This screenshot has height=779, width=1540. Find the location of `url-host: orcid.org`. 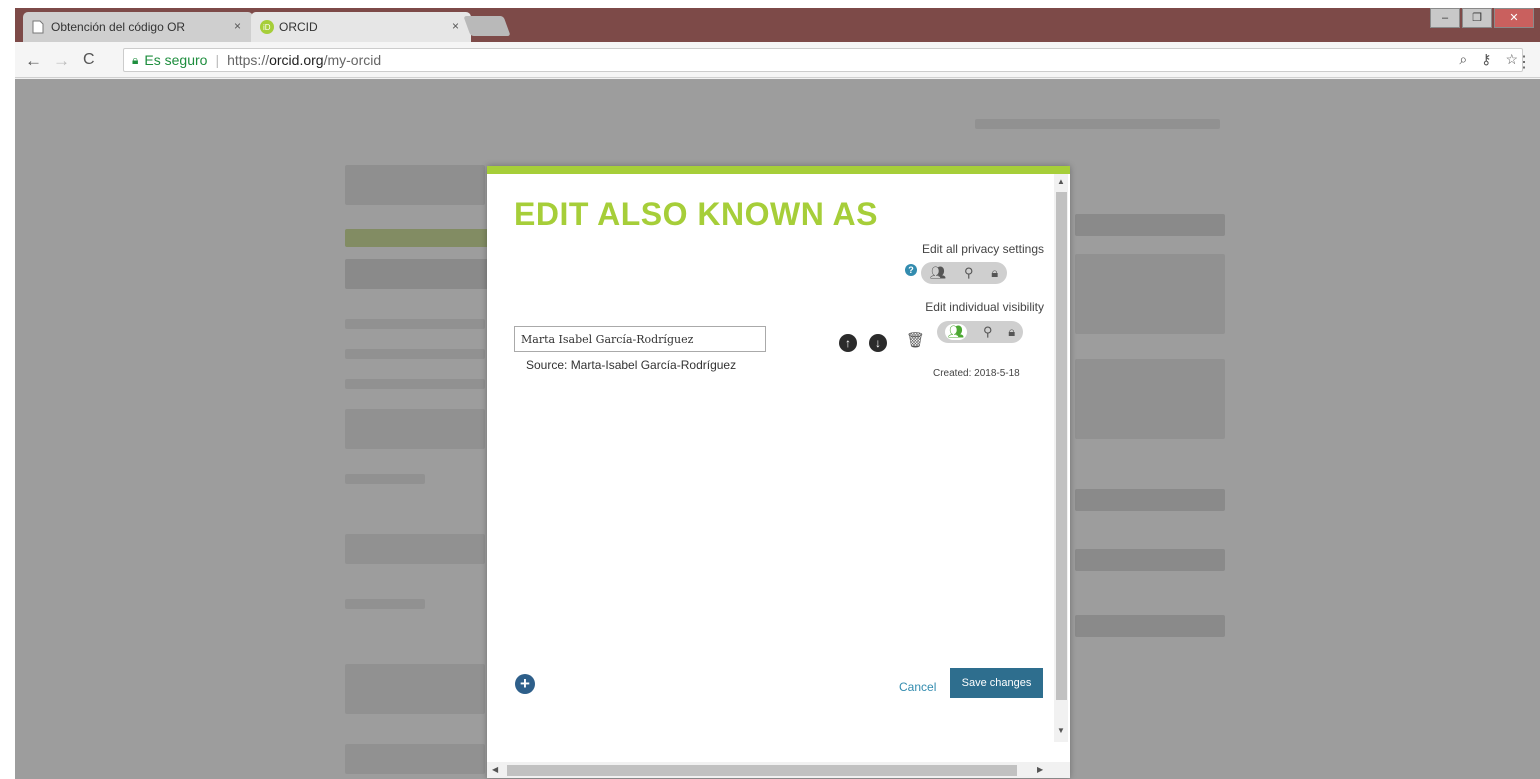

url-host: orcid.org is located at coordinates (296, 60).